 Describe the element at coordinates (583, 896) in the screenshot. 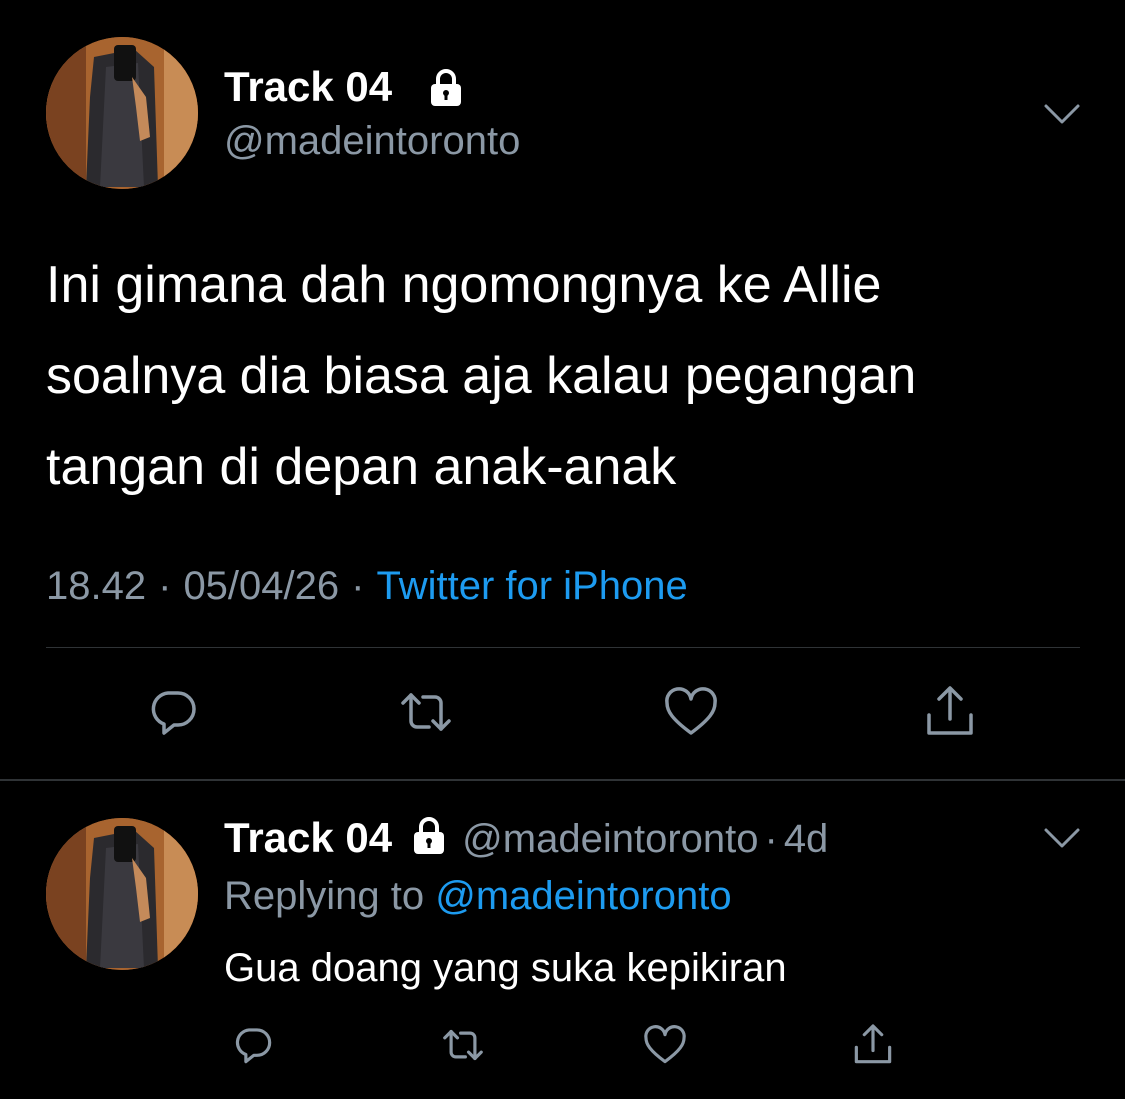

I see `replying-to-mention: @madeintoronto` at that location.